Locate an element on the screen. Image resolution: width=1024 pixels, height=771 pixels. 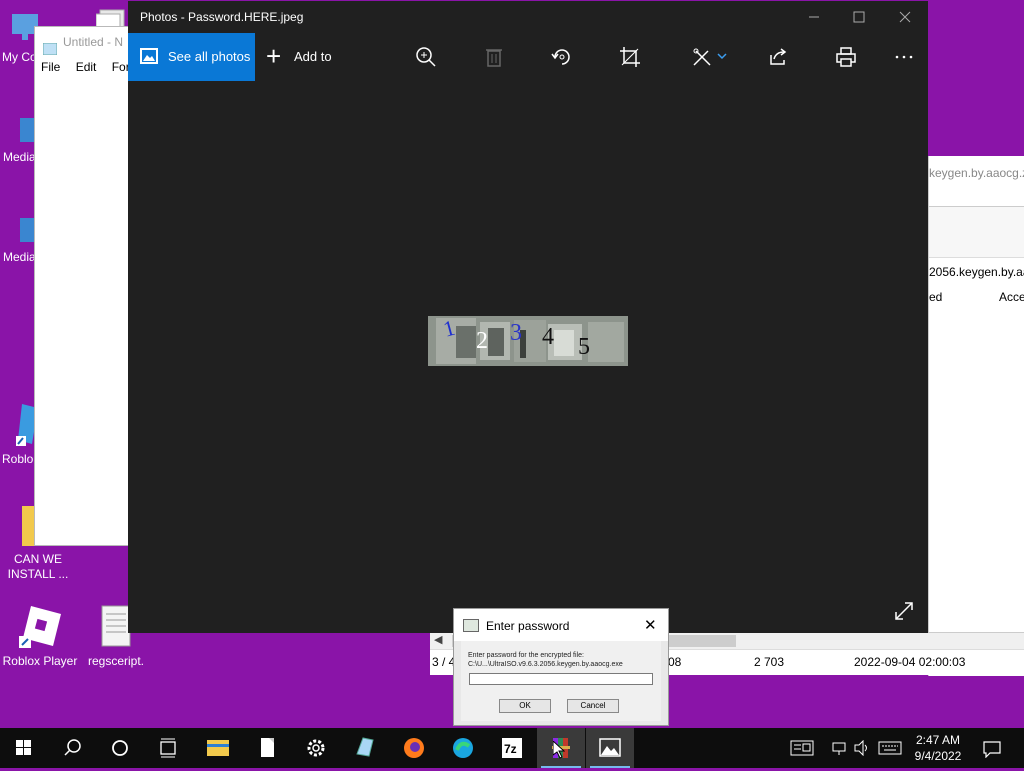
edge-icon is located at coordinates (463, 748).